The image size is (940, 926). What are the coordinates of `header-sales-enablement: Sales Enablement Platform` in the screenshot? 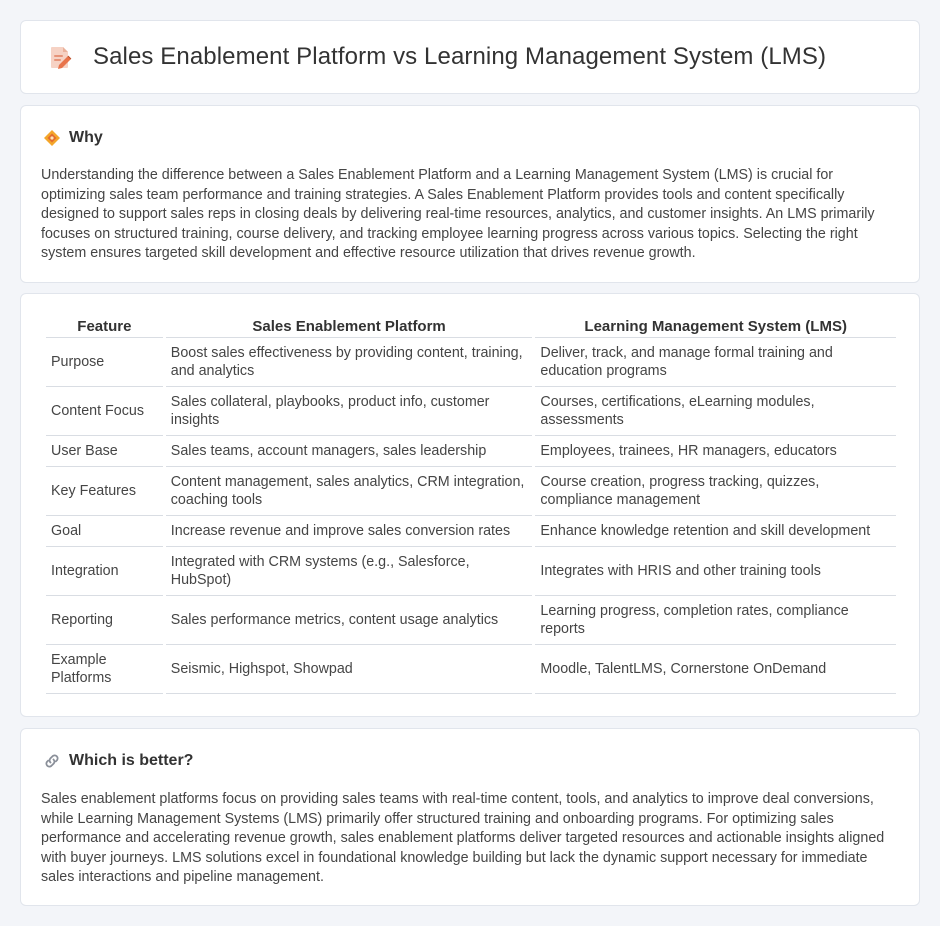 It's located at (349, 326).